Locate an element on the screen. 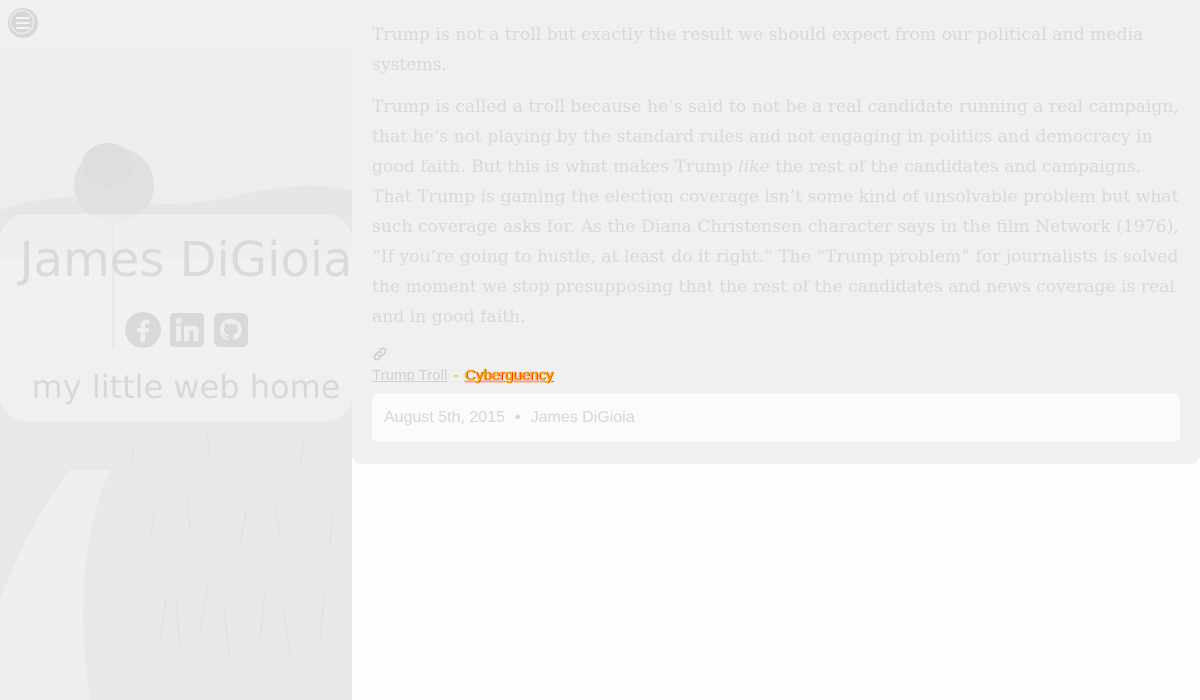 The width and height of the screenshot is (1200, 700). post-author: James DiGioia is located at coordinates (583, 417).